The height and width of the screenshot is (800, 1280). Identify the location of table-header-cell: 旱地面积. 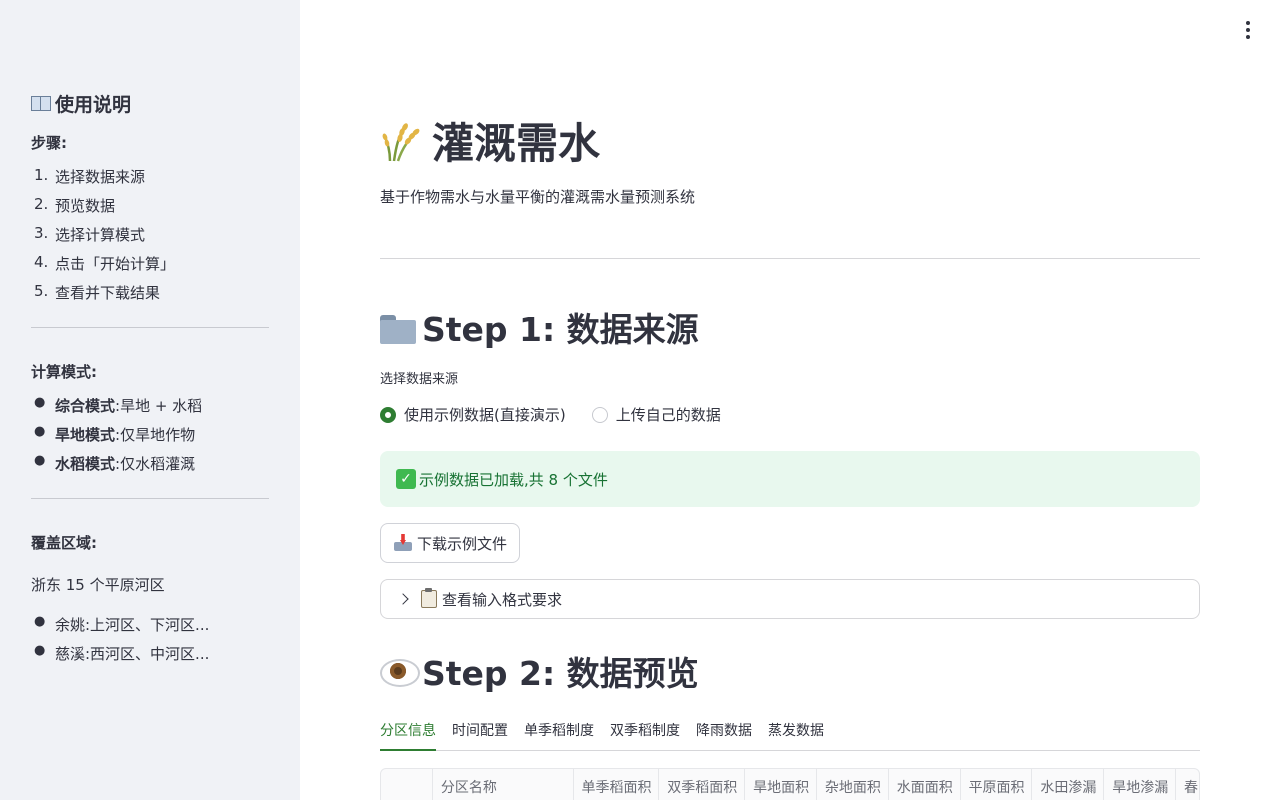
(781, 784).